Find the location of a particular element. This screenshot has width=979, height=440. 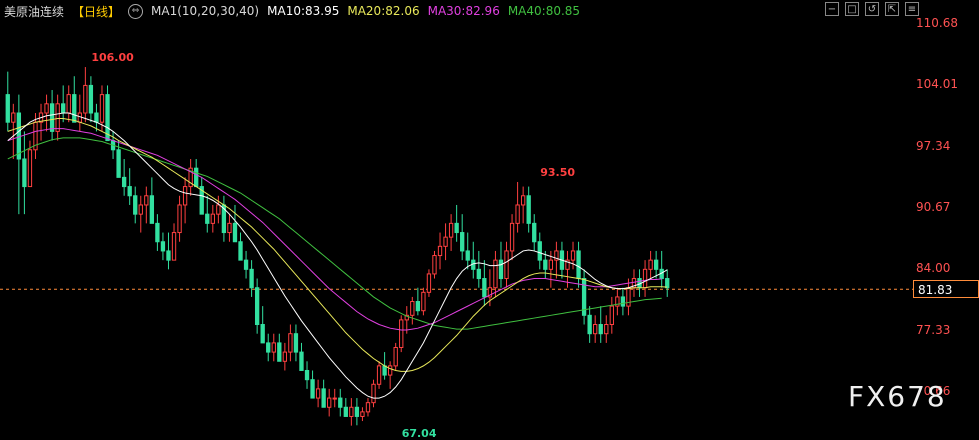

y-tick-label: 104.01 is located at coordinates (937, 84).